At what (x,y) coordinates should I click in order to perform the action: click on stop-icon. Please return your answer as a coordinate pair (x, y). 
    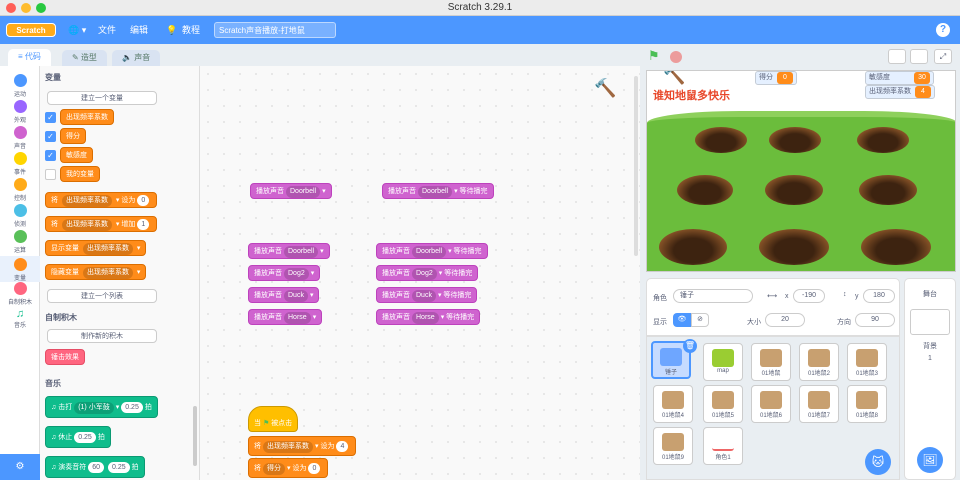
    Looking at the image, I should click on (676, 57).